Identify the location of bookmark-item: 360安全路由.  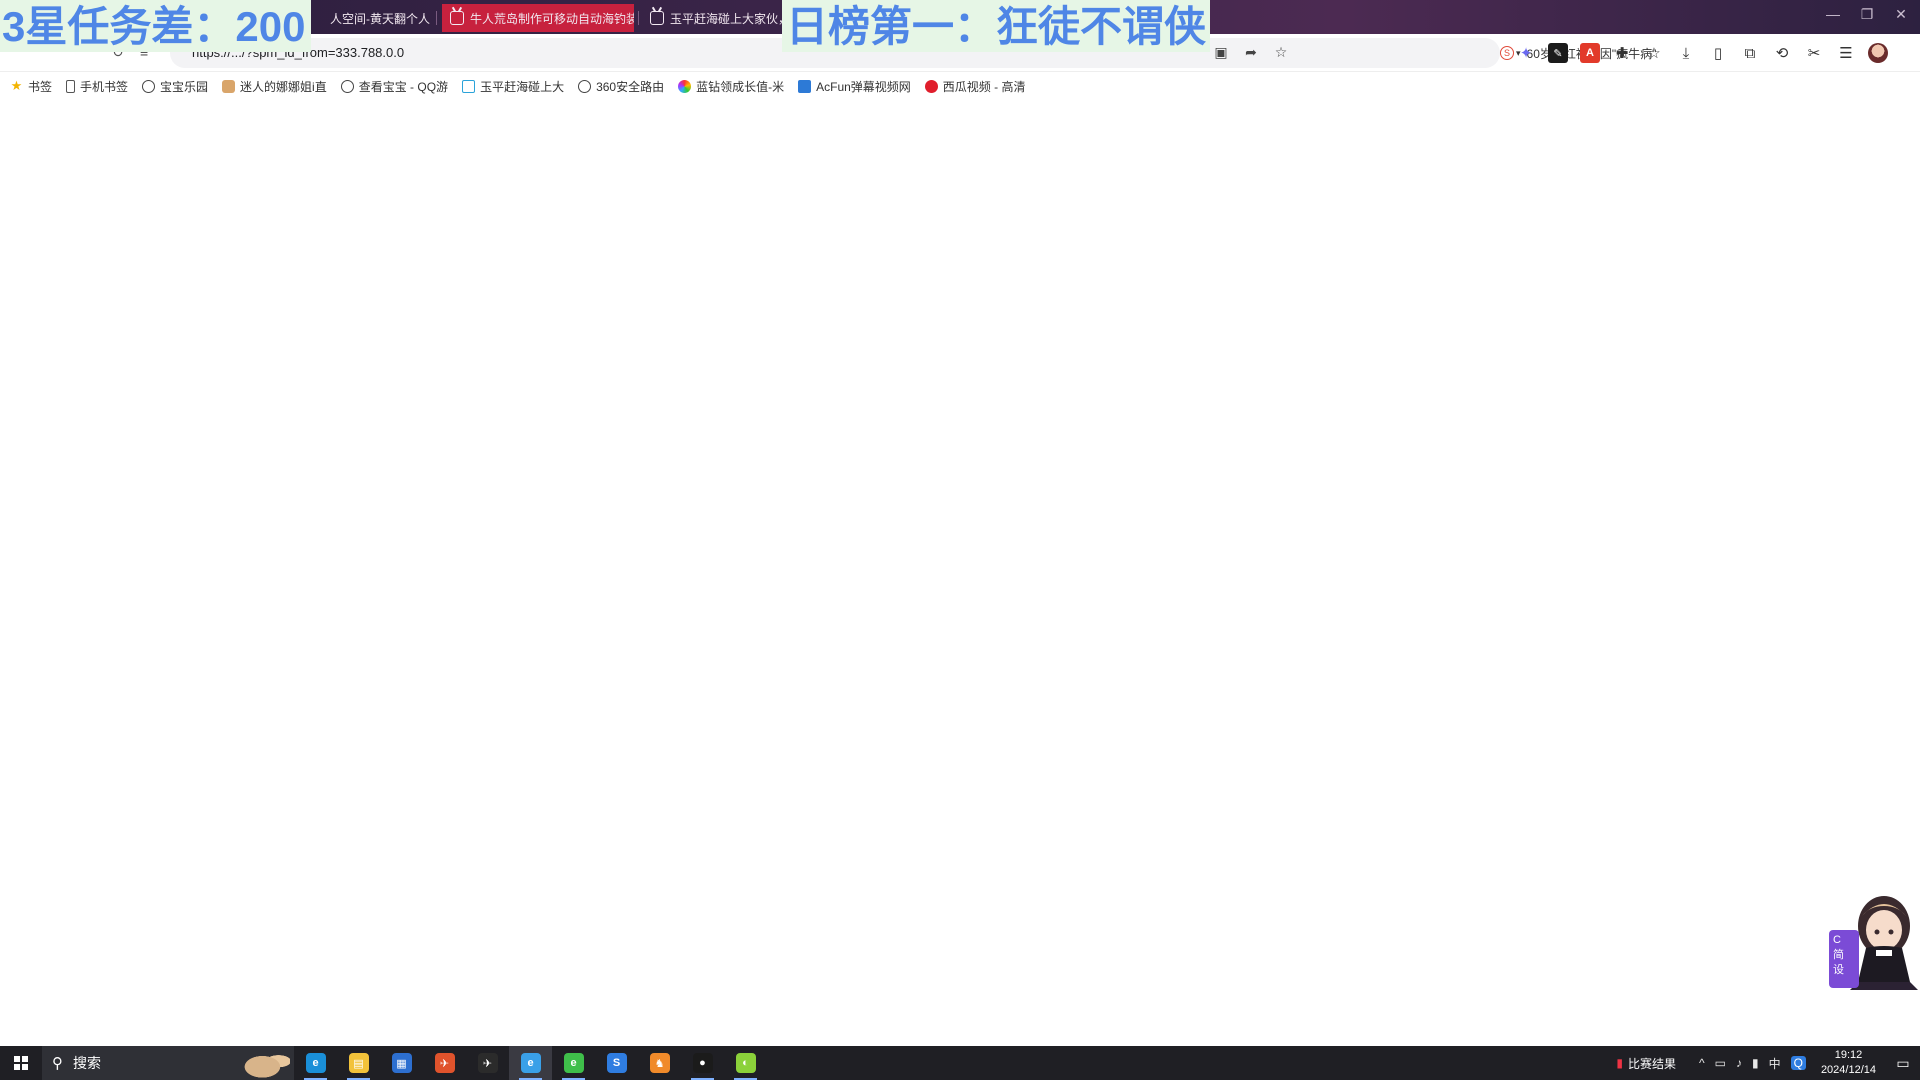
(621, 86).